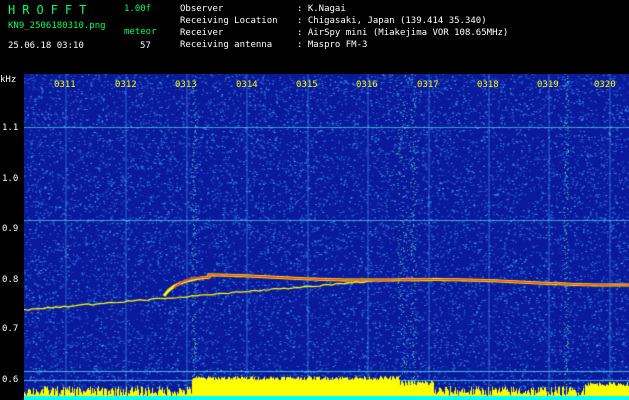 The width and height of the screenshot is (629, 400). What do you see at coordinates (428, 85) in the screenshot?
I see `x-tick-label: 0317` at bounding box center [428, 85].